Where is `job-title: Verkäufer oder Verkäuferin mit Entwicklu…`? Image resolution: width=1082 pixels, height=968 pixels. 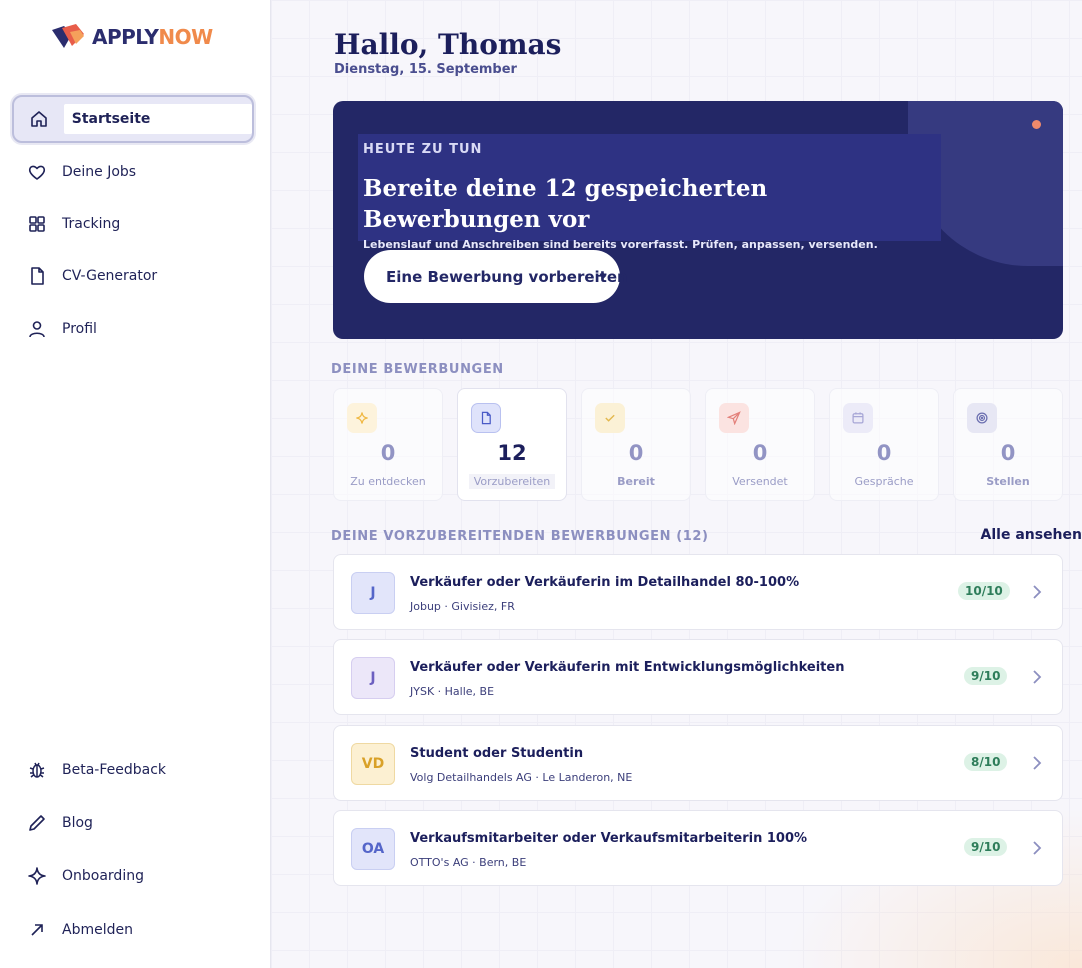 job-title: Verkäufer oder Verkäuferin mit Entwicklu… is located at coordinates (627, 667).